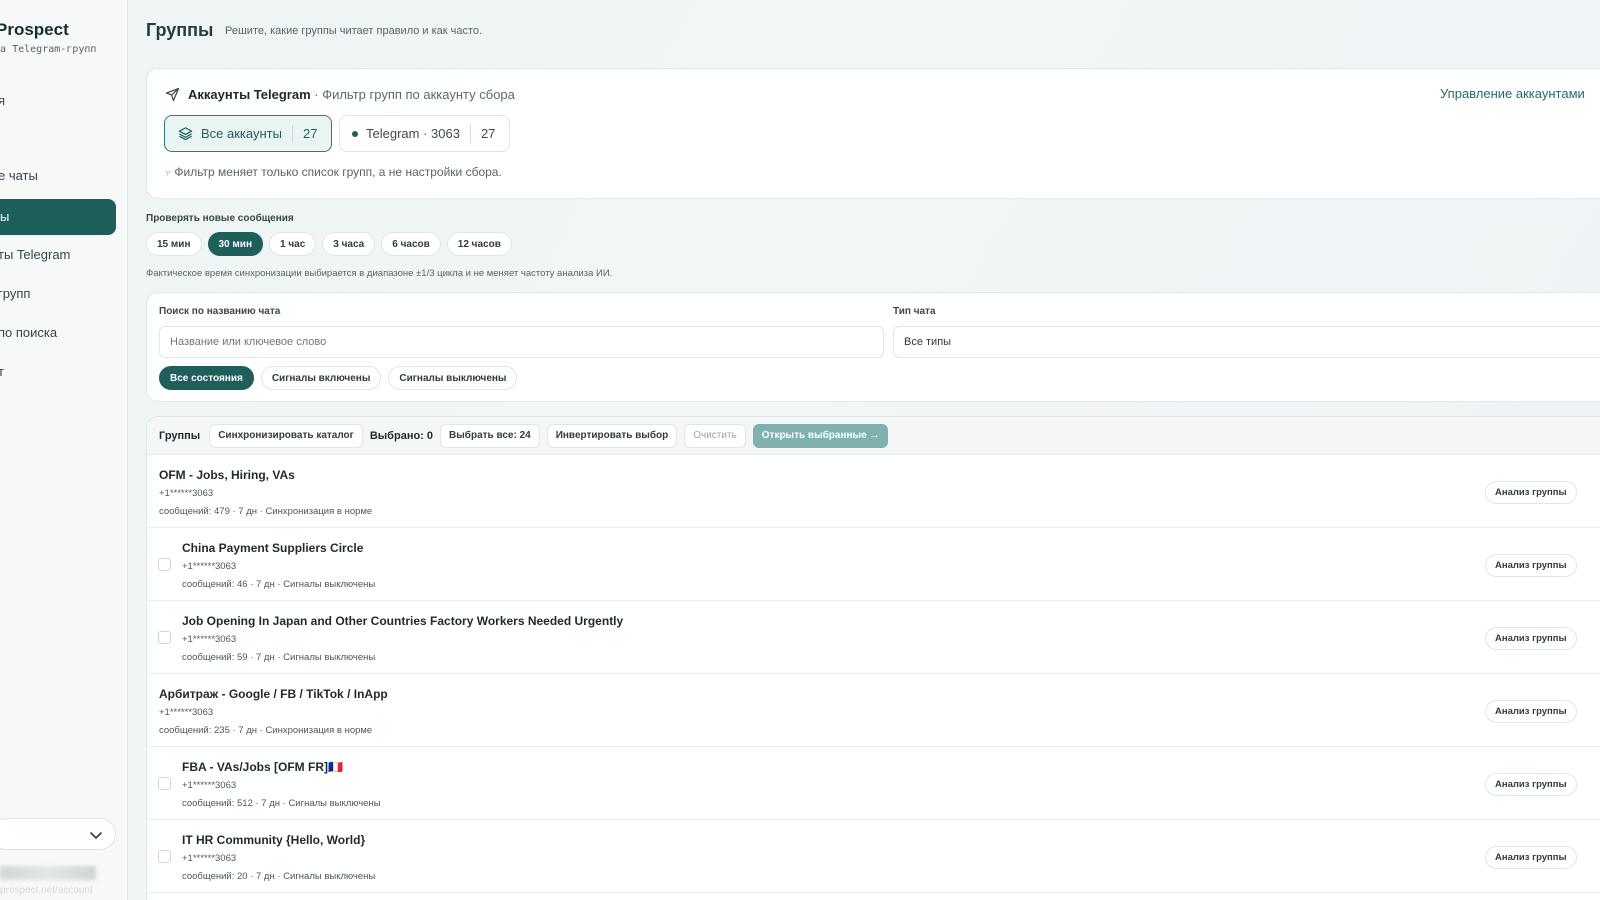  Describe the element at coordinates (274, 840) in the screenshot. I see `group-title: IT HR Community {Hello, World}` at that location.